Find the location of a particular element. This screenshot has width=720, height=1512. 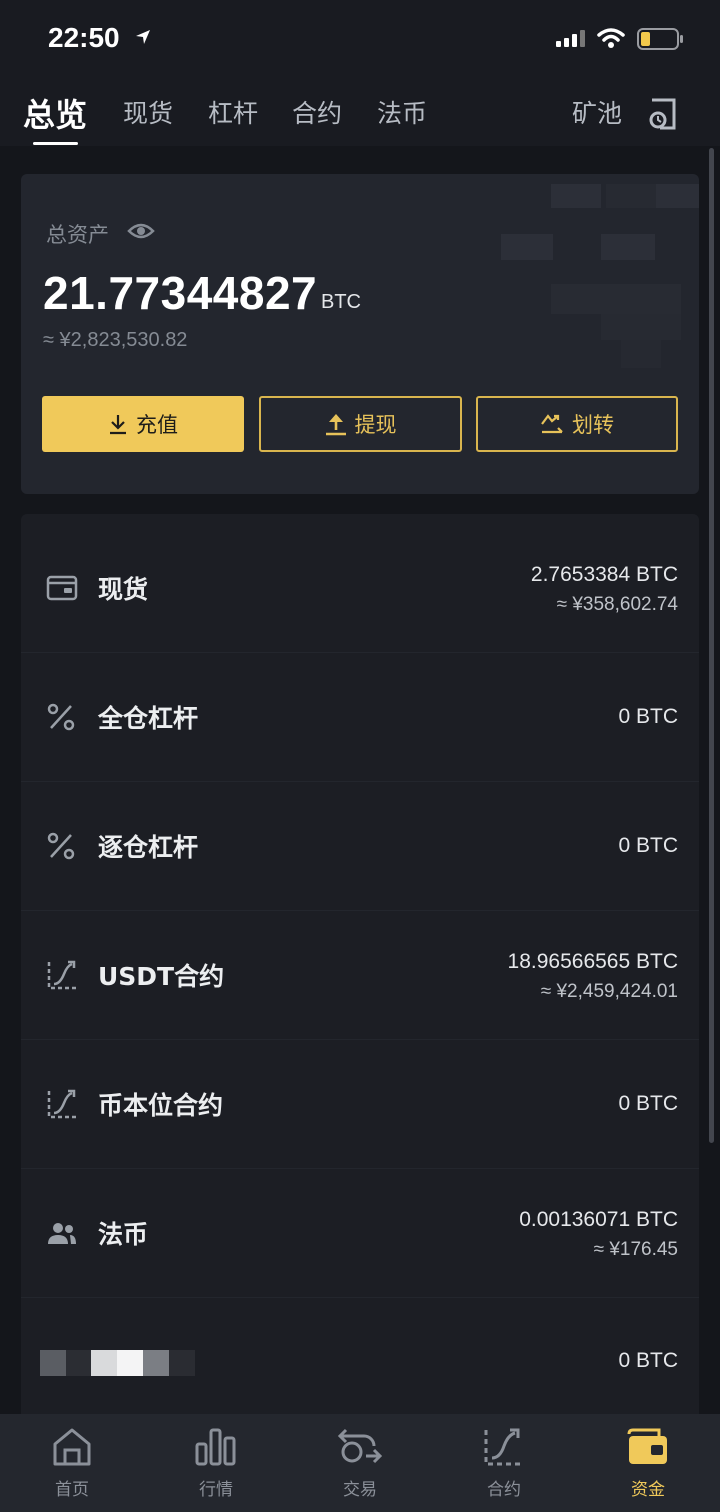

account-btc-value: 2.7653384 BTC is located at coordinates (604, 574).